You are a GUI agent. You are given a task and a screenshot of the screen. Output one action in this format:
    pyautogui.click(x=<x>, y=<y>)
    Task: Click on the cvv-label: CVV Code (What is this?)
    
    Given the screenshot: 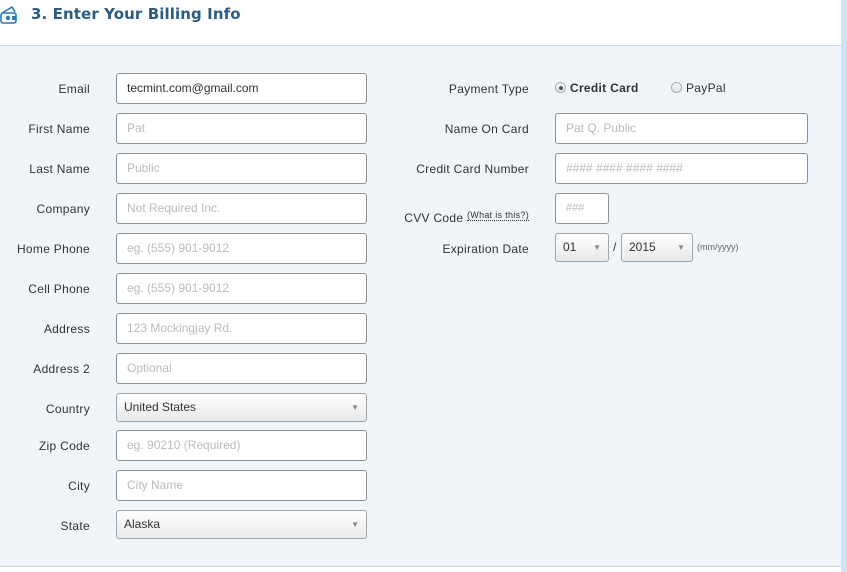 What is the action you would take?
    pyautogui.click(x=466, y=217)
    